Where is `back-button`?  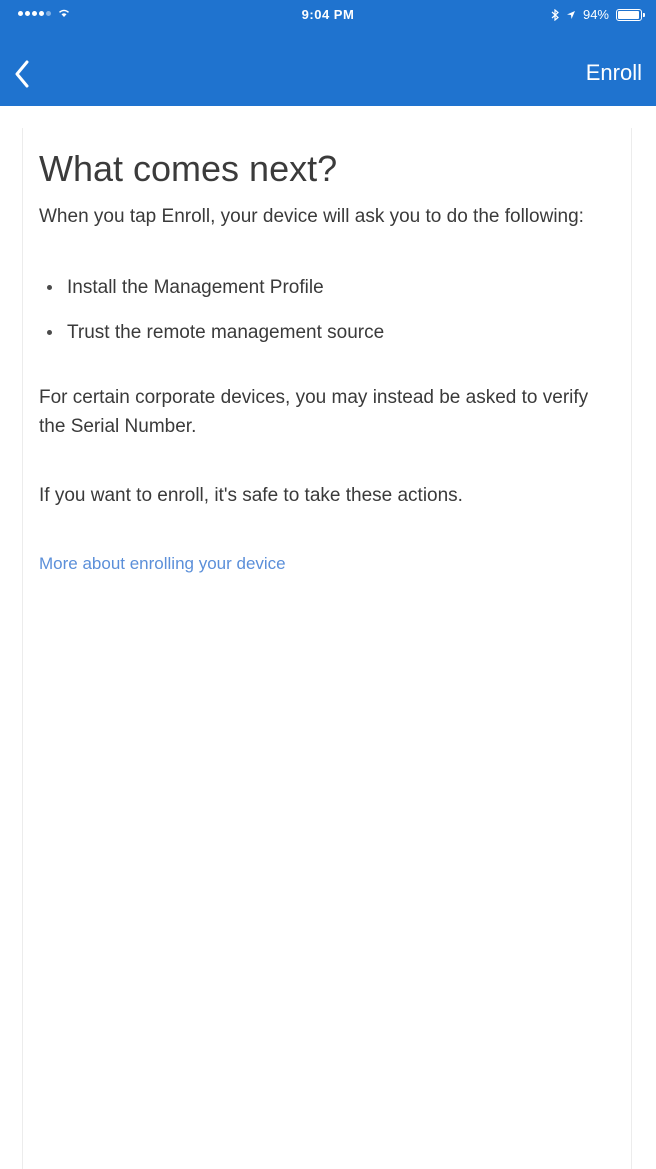
back-button is located at coordinates (36, 74).